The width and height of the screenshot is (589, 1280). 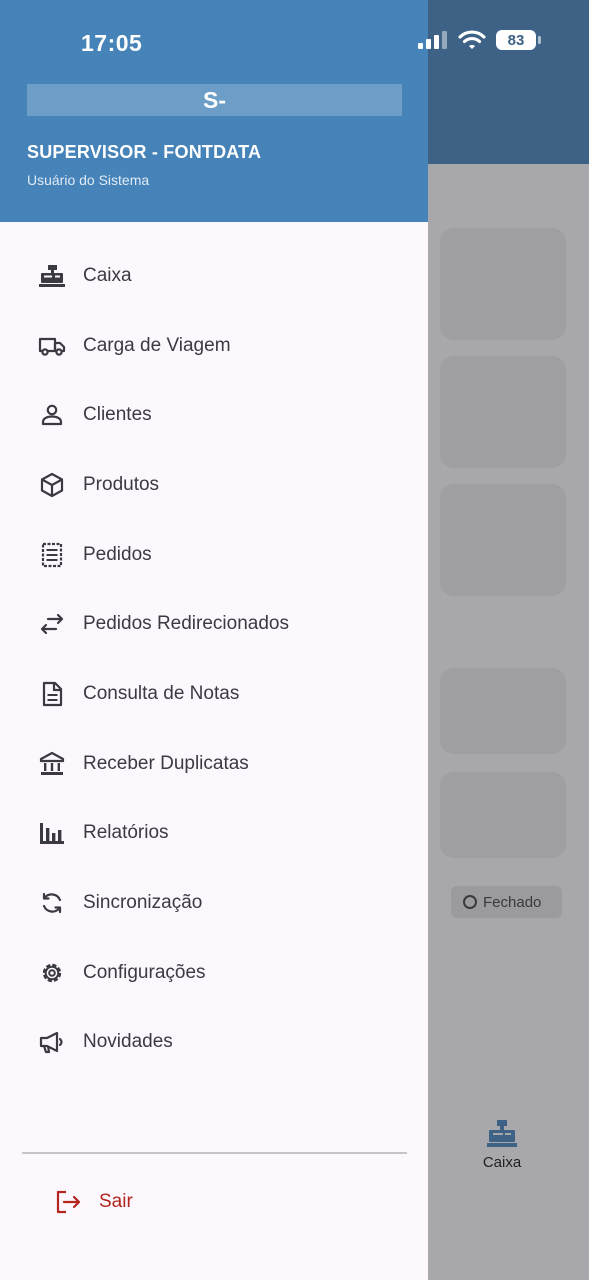 I want to click on megaphone-icon, so click(x=52, y=1042).